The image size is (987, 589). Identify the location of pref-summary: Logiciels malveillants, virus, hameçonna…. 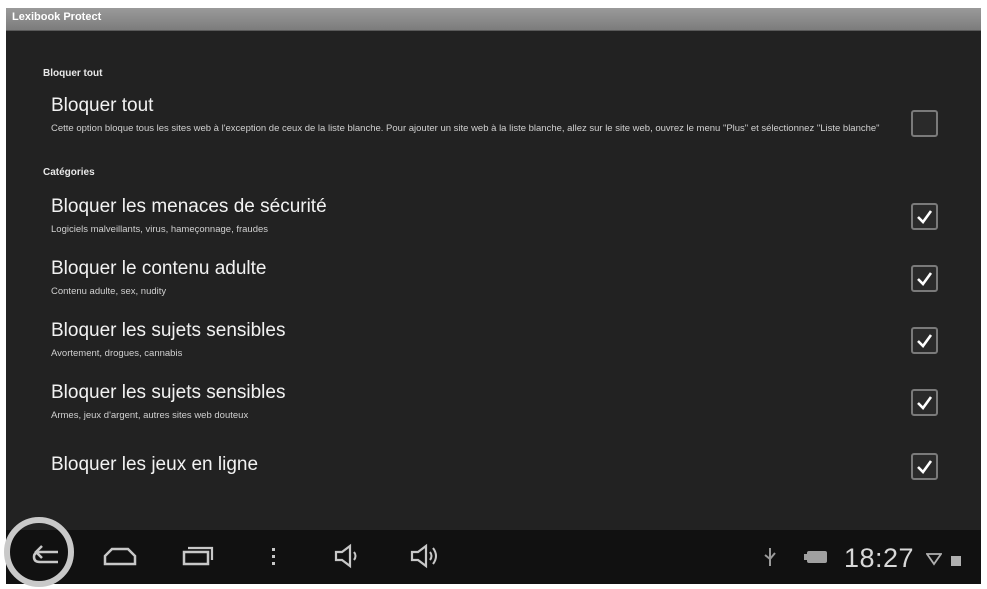
(160, 229).